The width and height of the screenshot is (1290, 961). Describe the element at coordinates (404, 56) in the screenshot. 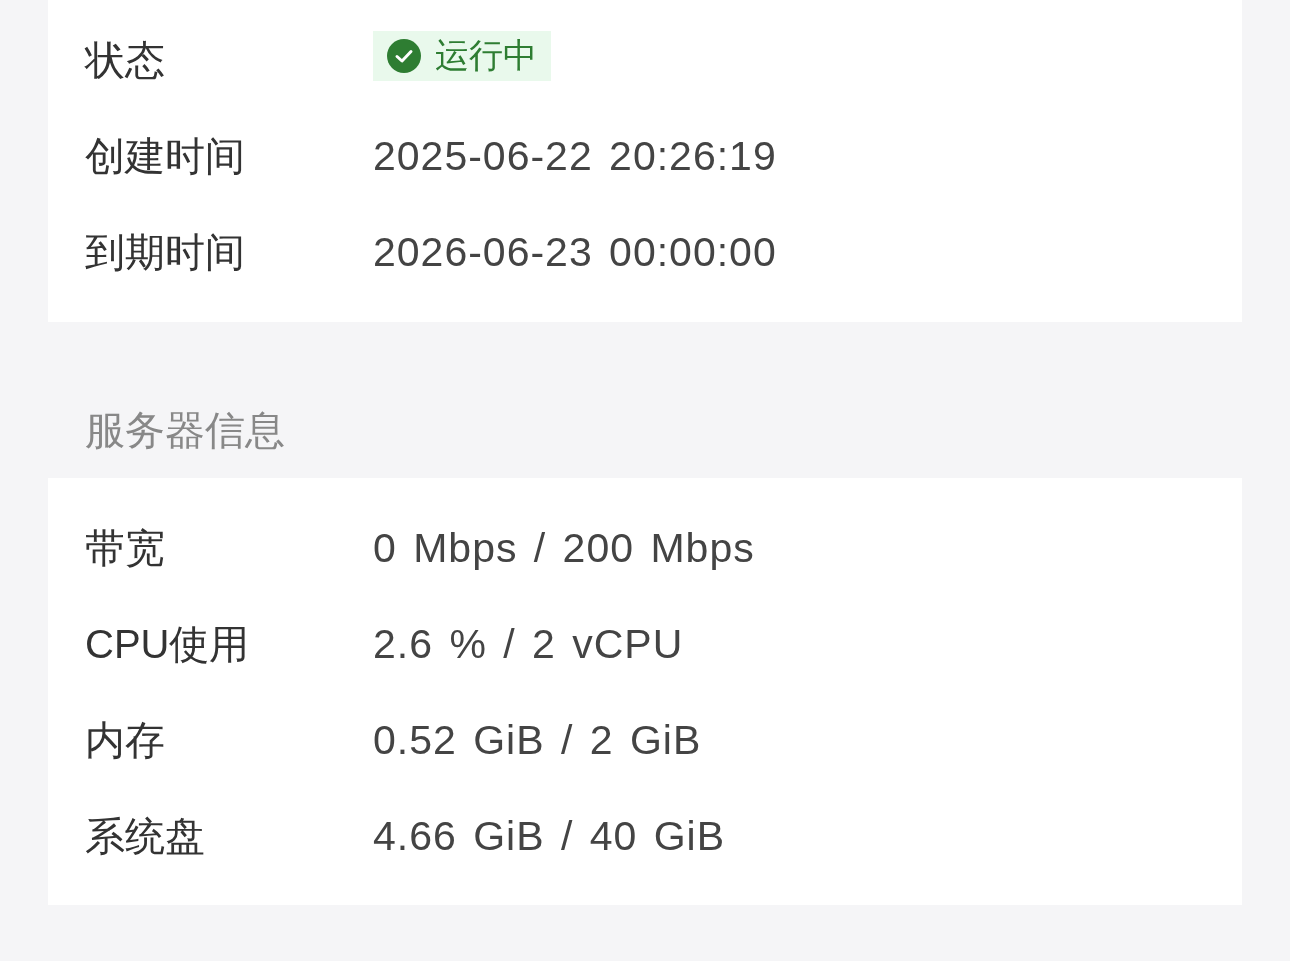

I see `check-circle-icon` at that location.